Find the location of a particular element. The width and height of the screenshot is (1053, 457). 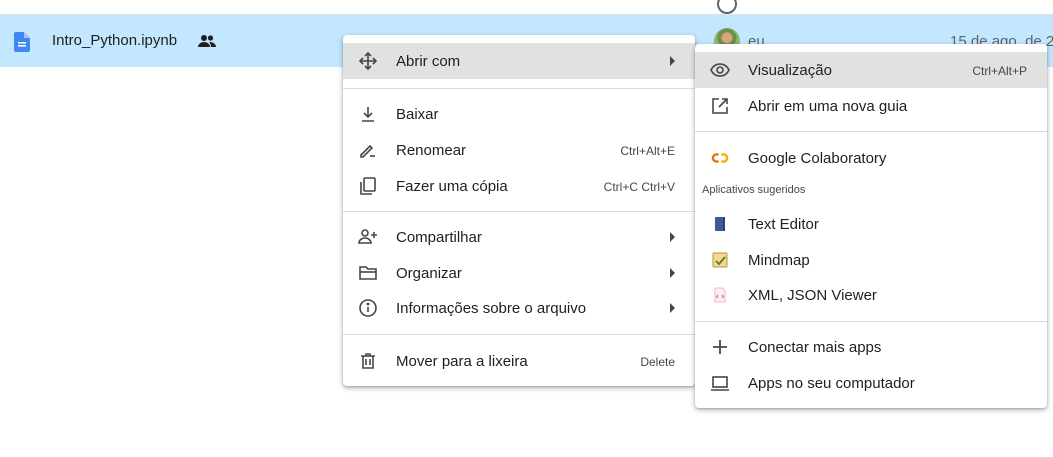

menu-item-label: Text Editor is located at coordinates (783, 224).